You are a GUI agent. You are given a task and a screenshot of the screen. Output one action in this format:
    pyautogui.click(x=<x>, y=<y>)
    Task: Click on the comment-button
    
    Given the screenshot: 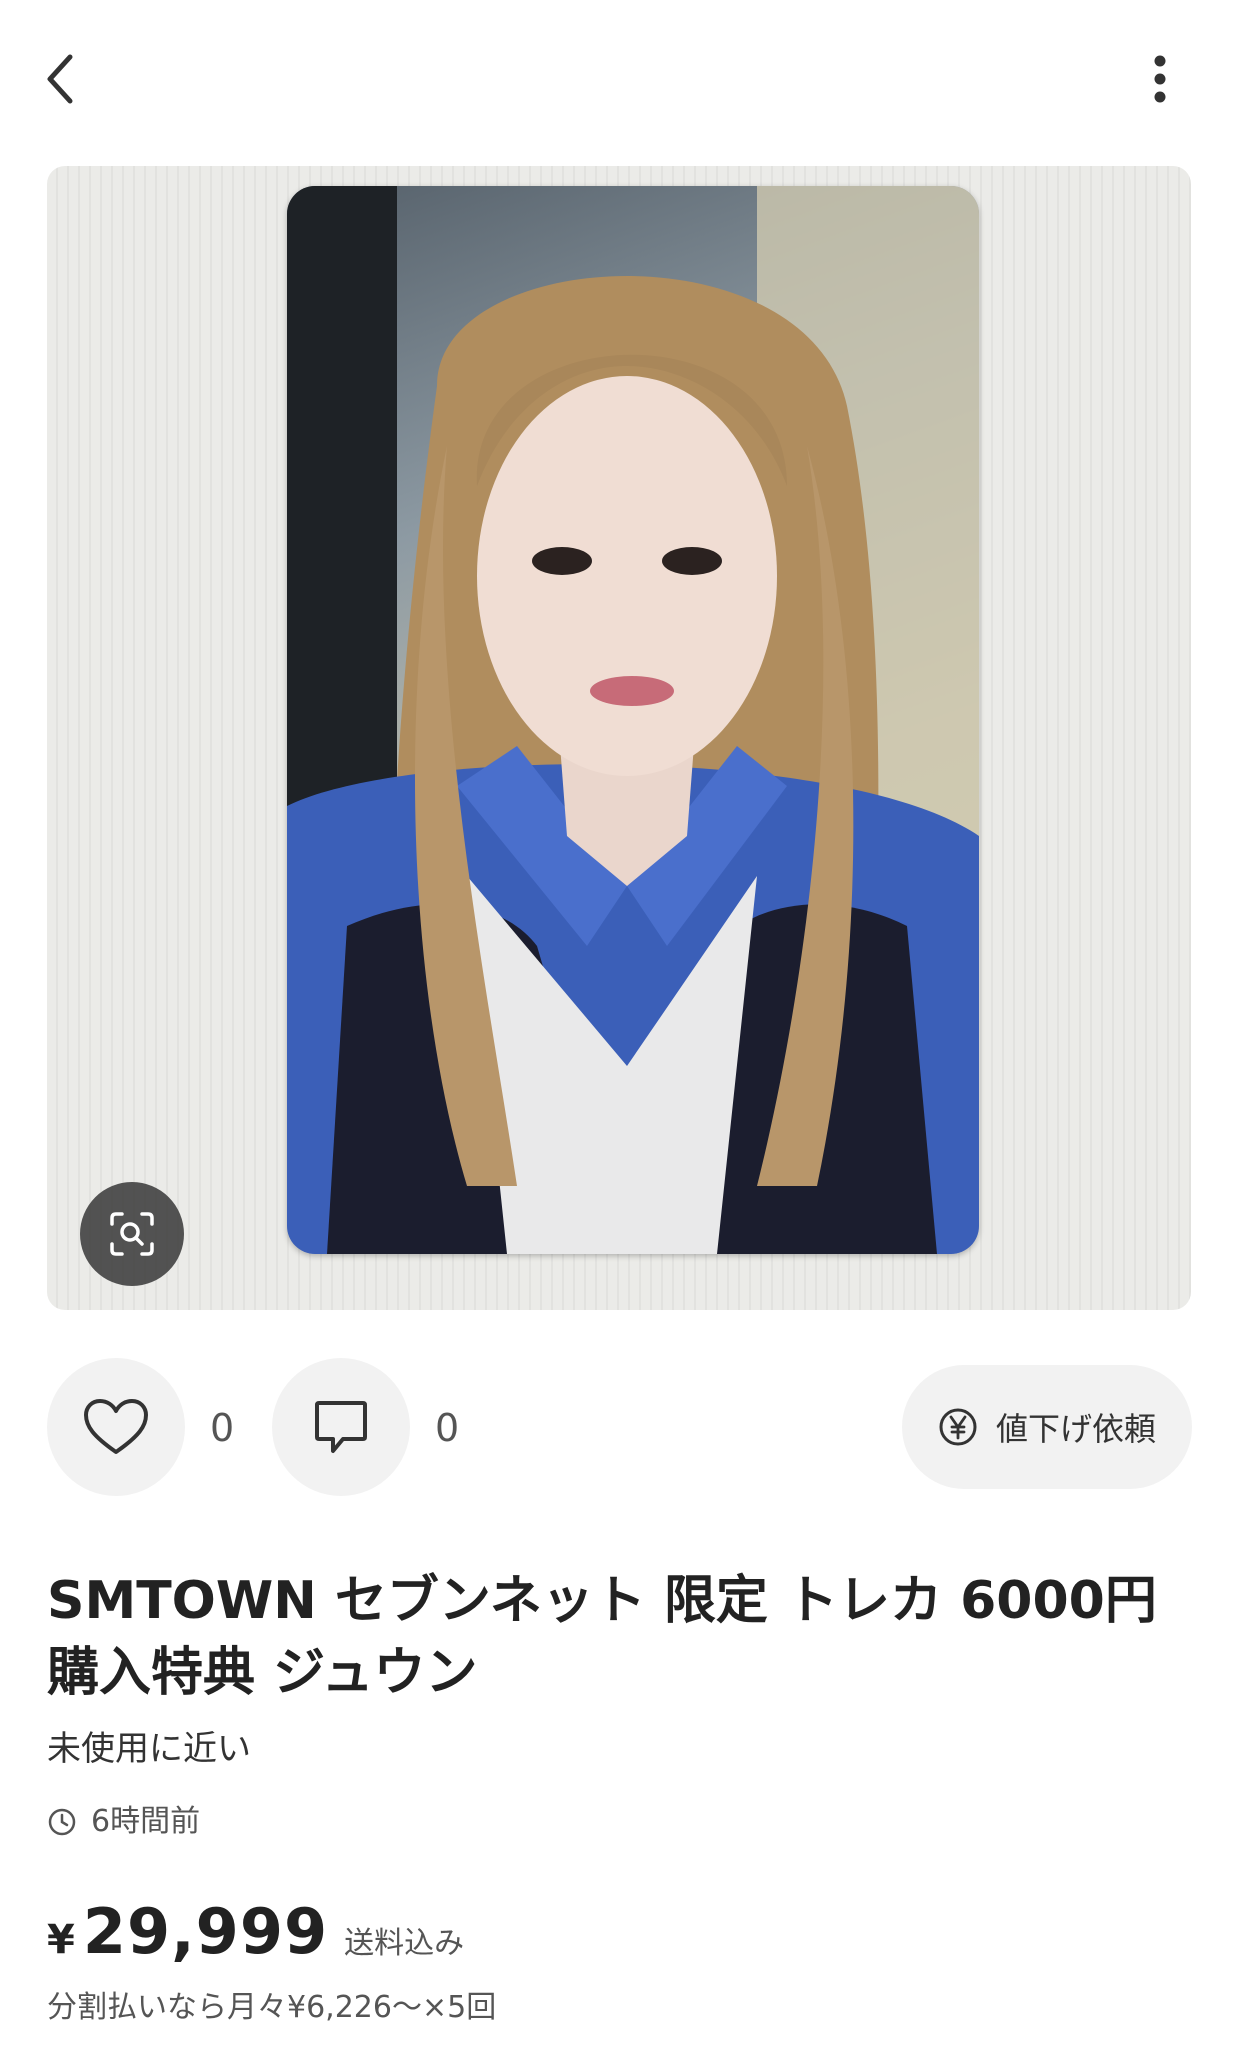 What is the action you would take?
    pyautogui.click(x=341, y=1427)
    